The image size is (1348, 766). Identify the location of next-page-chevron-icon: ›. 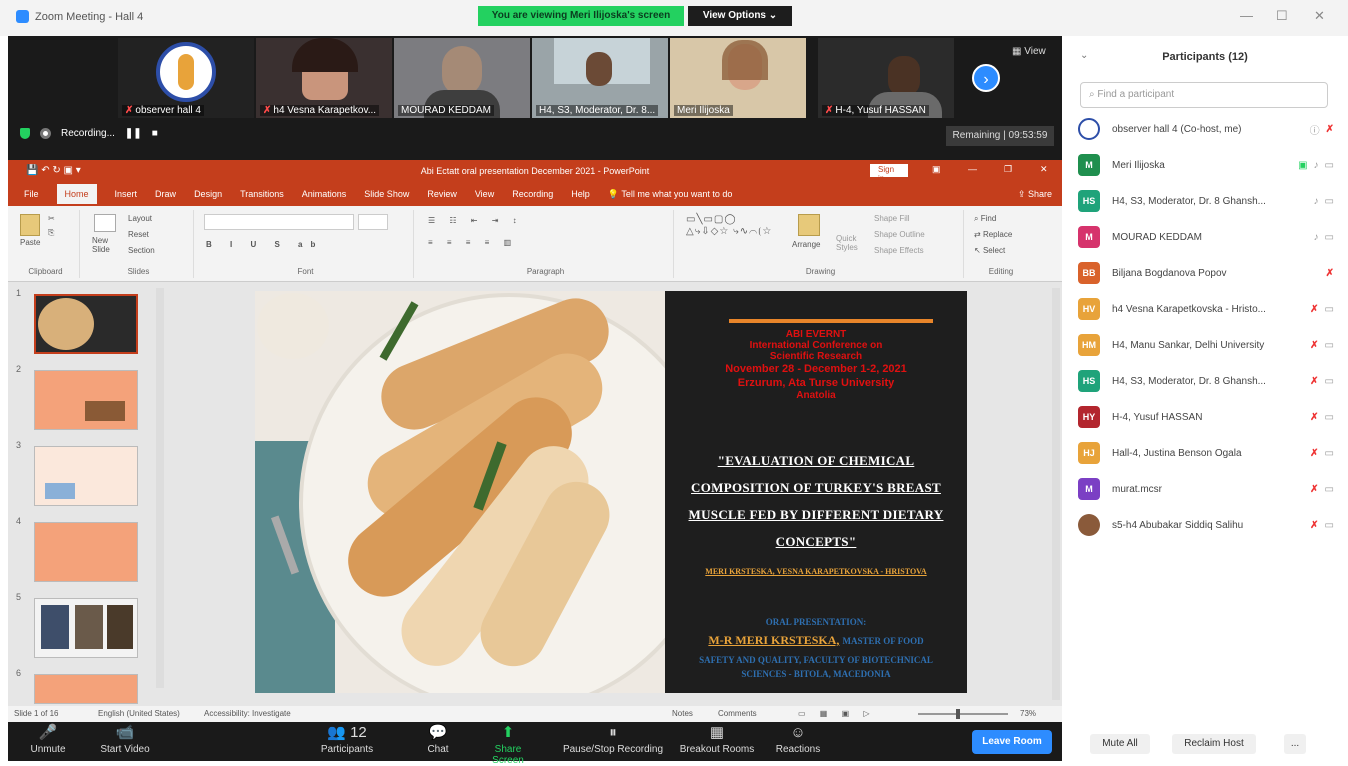
(986, 78).